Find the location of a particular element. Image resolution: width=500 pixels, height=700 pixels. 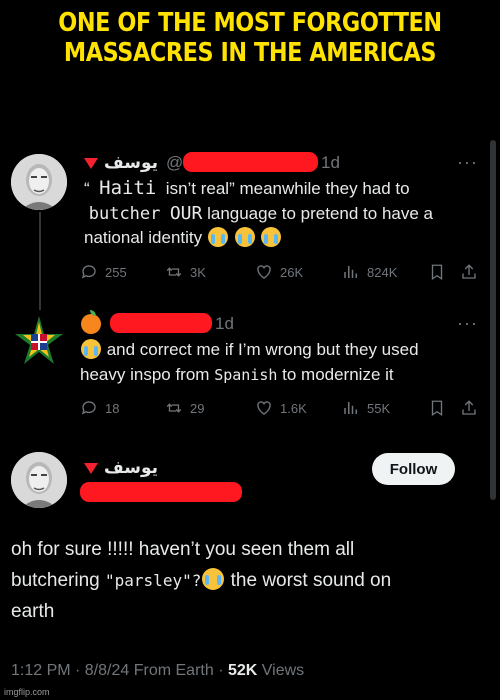

views-button: 55K is located at coordinates (366, 408).